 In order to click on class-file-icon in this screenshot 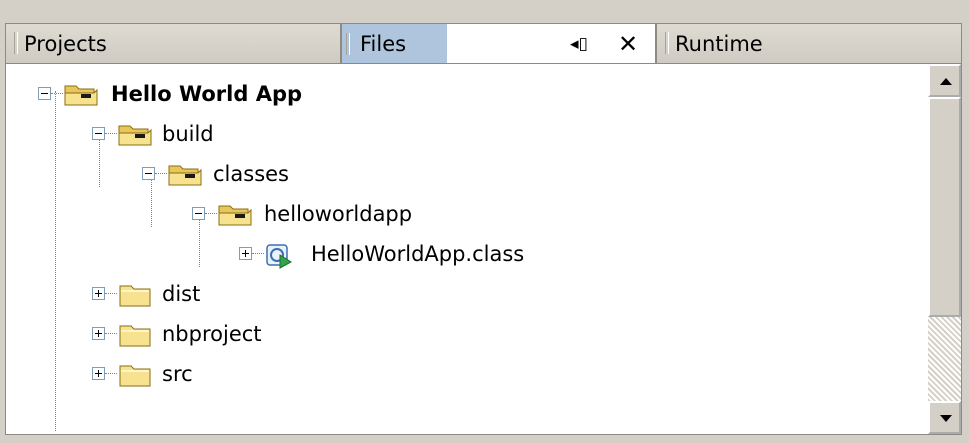, I will do `click(281, 255)`.